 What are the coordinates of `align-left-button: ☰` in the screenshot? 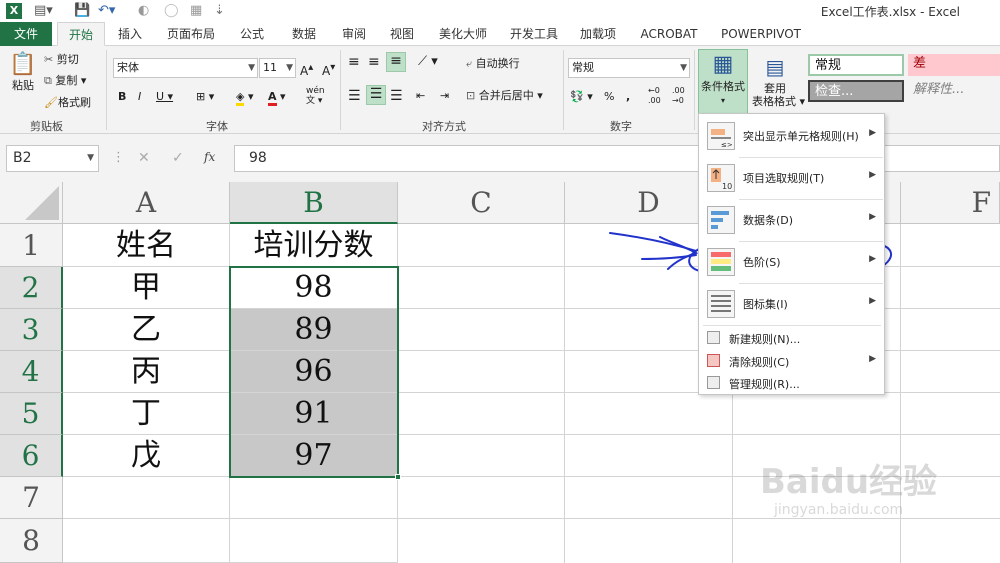 It's located at (354, 96).